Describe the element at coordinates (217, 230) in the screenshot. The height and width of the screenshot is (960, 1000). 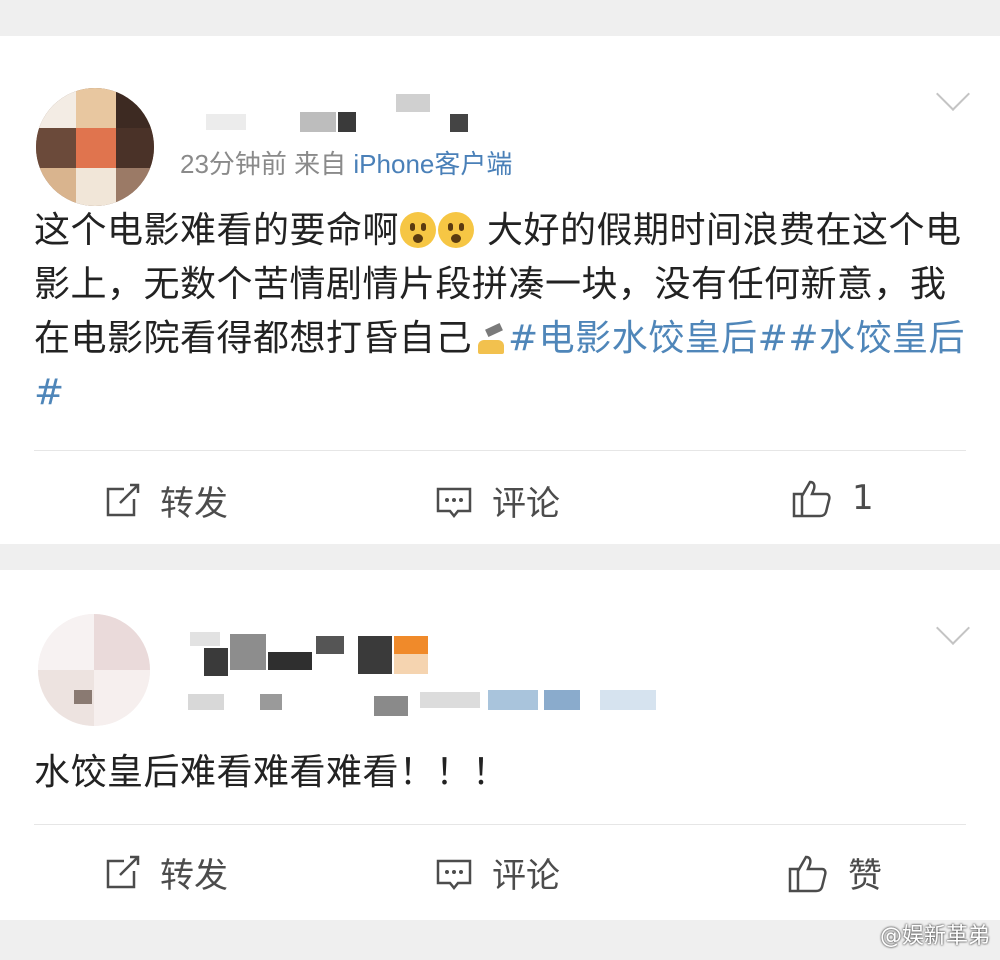
I see `post-text-run: 这个电影难看的要命啊` at that location.